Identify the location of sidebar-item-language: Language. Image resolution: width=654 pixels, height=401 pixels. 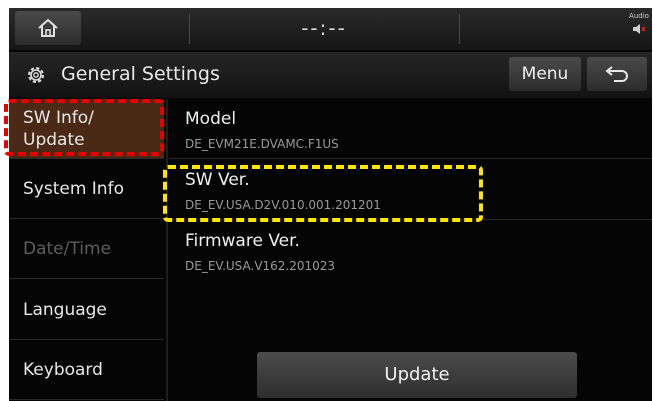
(86, 310).